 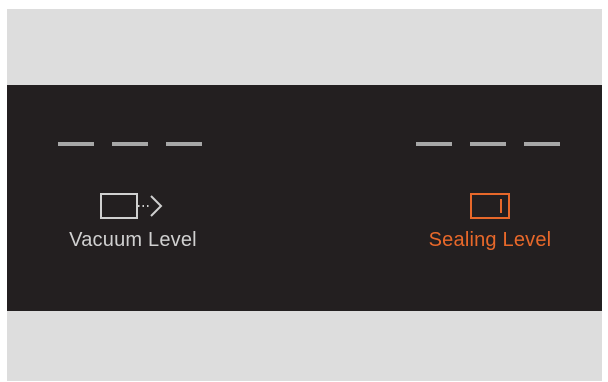 I want to click on vacuum-arrow-icon, so click(x=131, y=206).